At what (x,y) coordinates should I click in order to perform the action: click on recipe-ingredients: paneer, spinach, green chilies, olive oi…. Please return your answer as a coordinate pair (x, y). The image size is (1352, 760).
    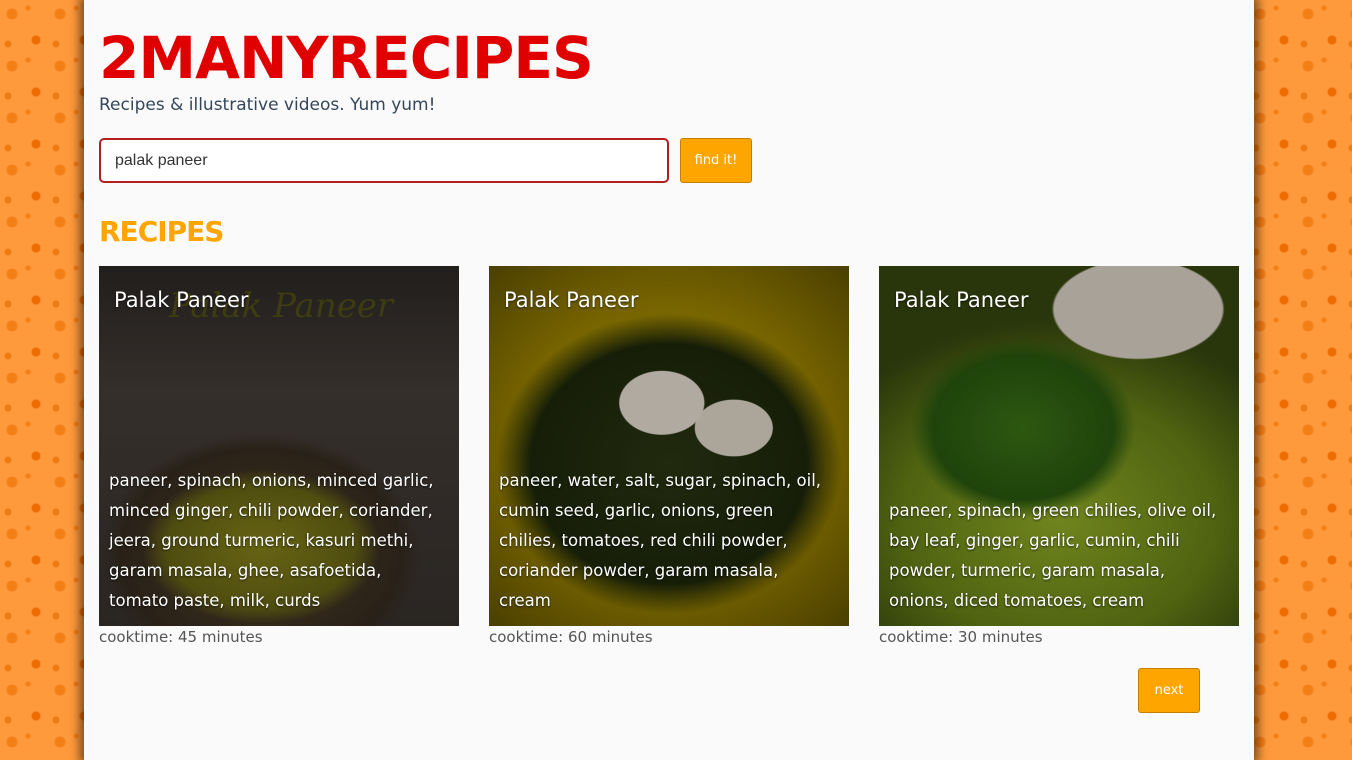
    Looking at the image, I should click on (1053, 555).